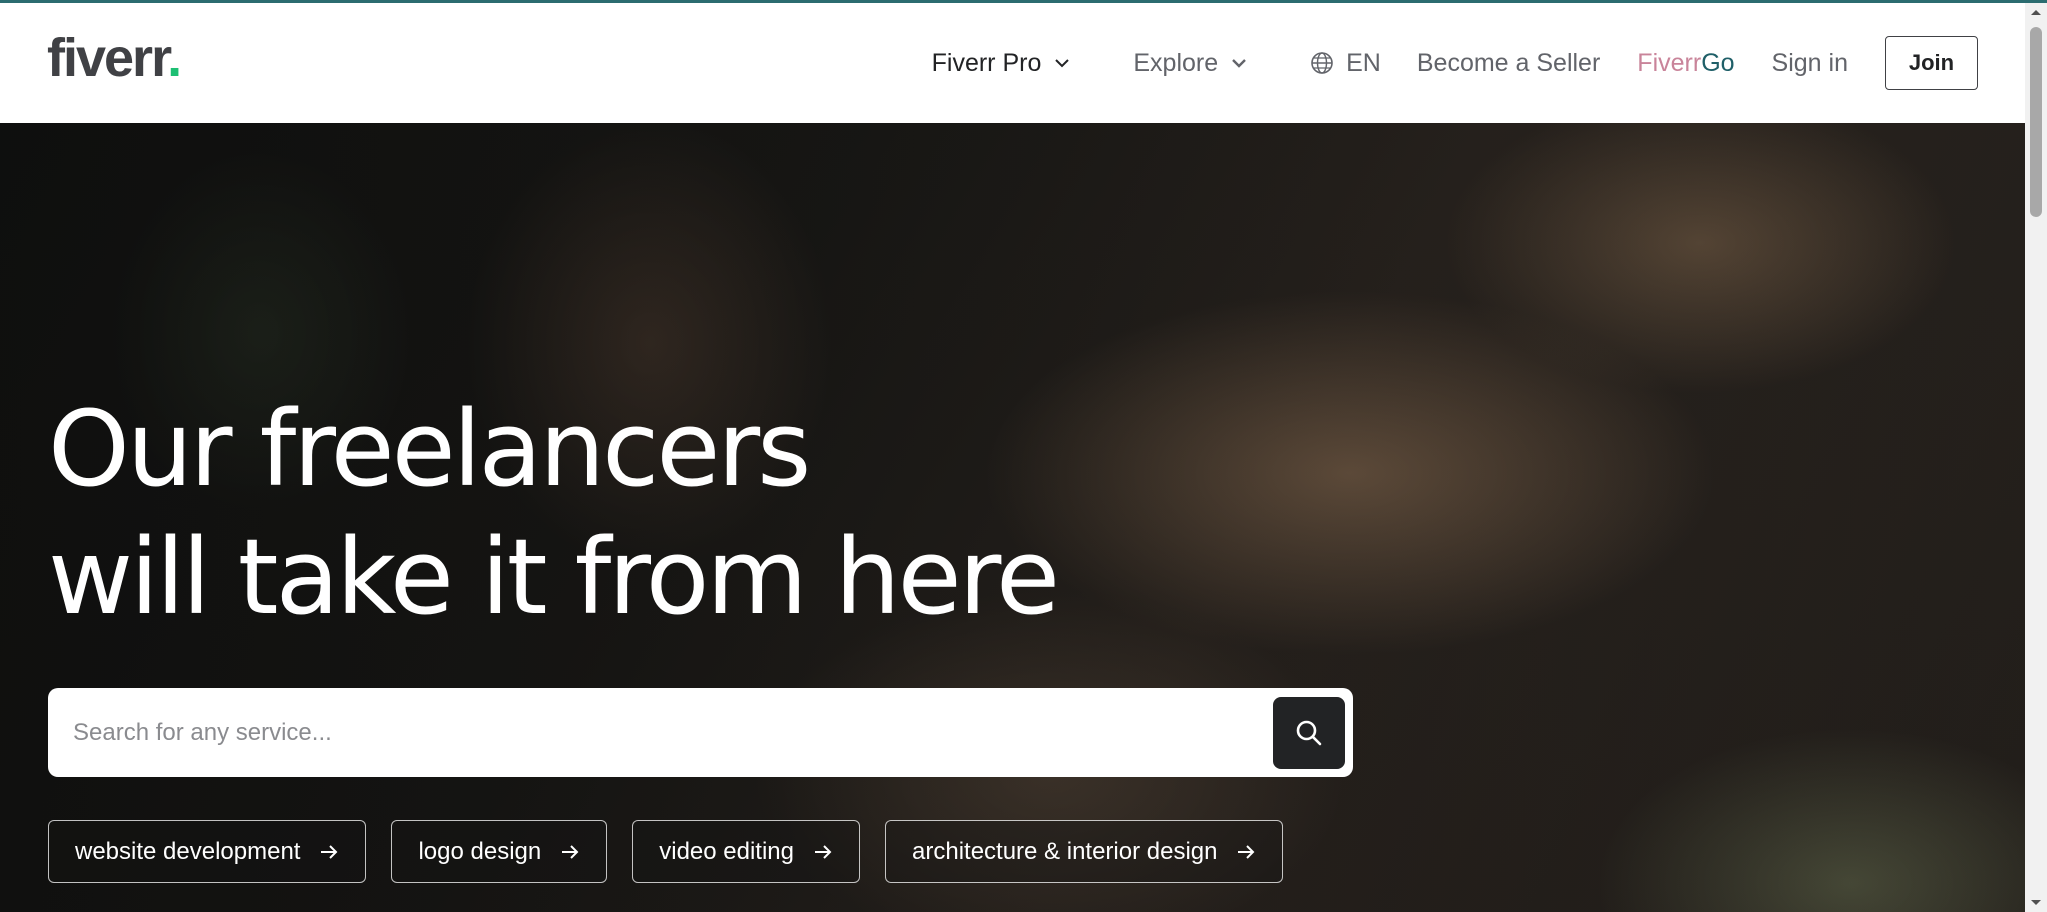 The width and height of the screenshot is (2047, 912). I want to click on search-icon, so click(1309, 732).